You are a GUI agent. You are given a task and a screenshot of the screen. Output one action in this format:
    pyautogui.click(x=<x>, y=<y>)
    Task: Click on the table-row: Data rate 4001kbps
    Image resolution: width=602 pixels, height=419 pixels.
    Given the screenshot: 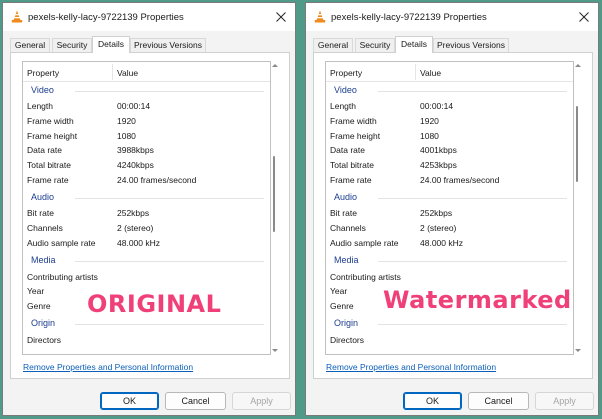 What is the action you would take?
    pyautogui.click(x=449, y=150)
    